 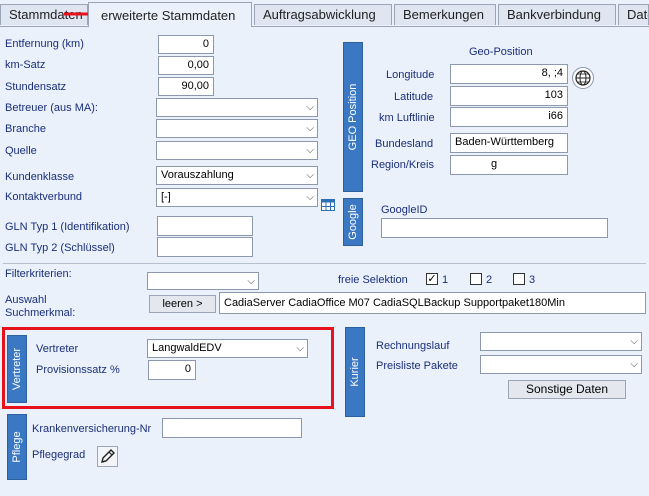 I want to click on auswahl-label-line2: Suchmerkmal:, so click(x=40, y=313).